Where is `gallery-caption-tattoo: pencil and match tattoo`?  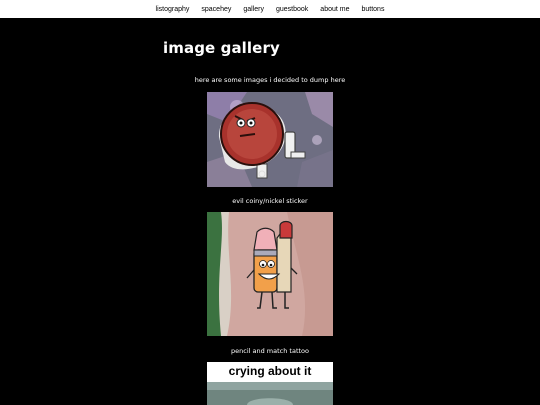 gallery-caption-tattoo: pencil and match tattoo is located at coordinates (270, 351).